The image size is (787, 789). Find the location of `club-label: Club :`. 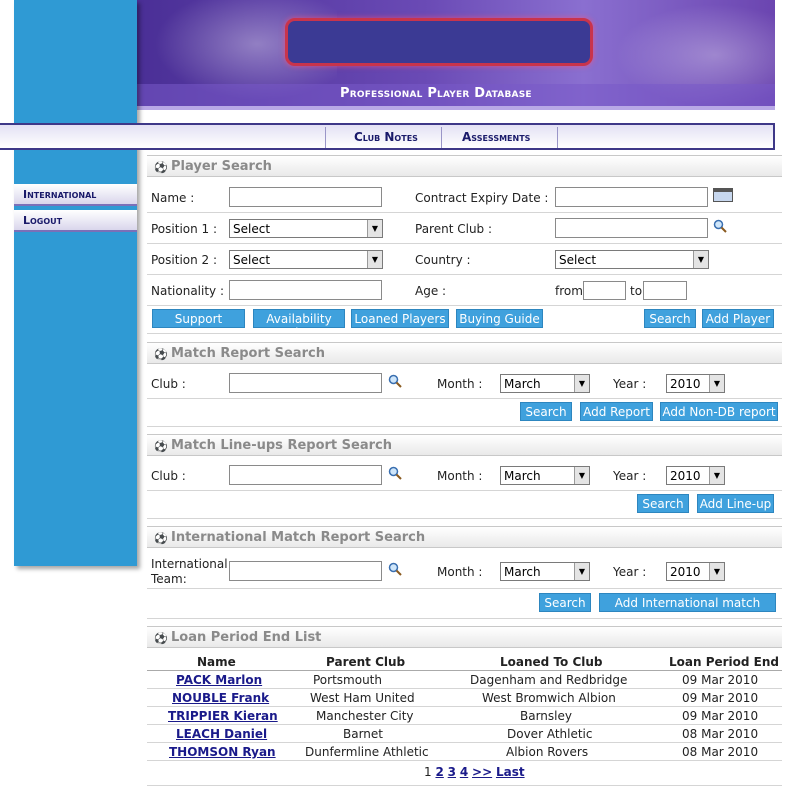

club-label: Club : is located at coordinates (168, 384).